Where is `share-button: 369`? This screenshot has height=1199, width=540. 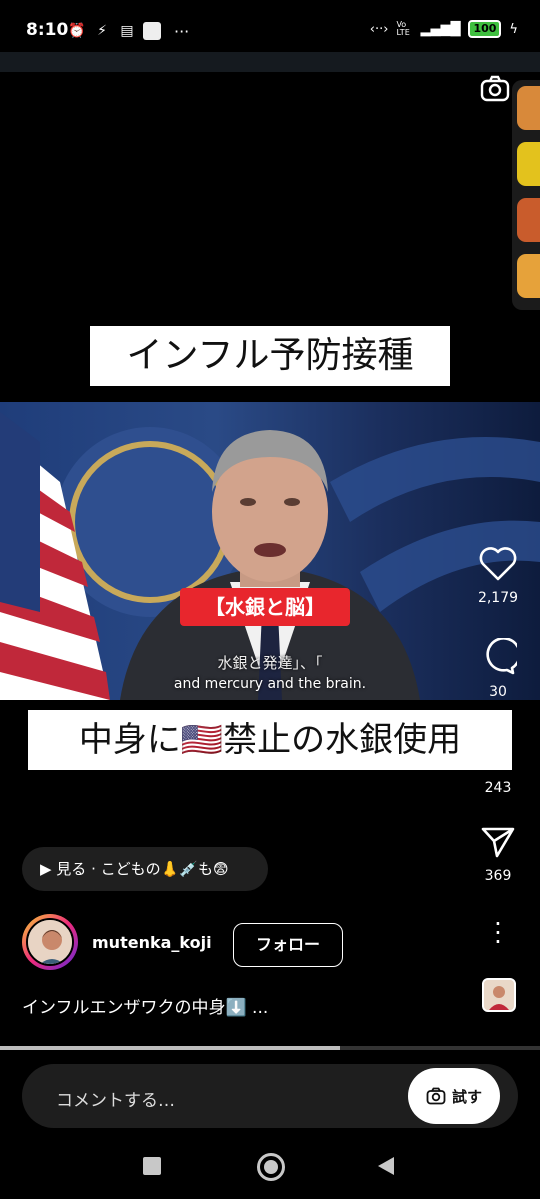
share-button: 369 is located at coordinates (498, 854).